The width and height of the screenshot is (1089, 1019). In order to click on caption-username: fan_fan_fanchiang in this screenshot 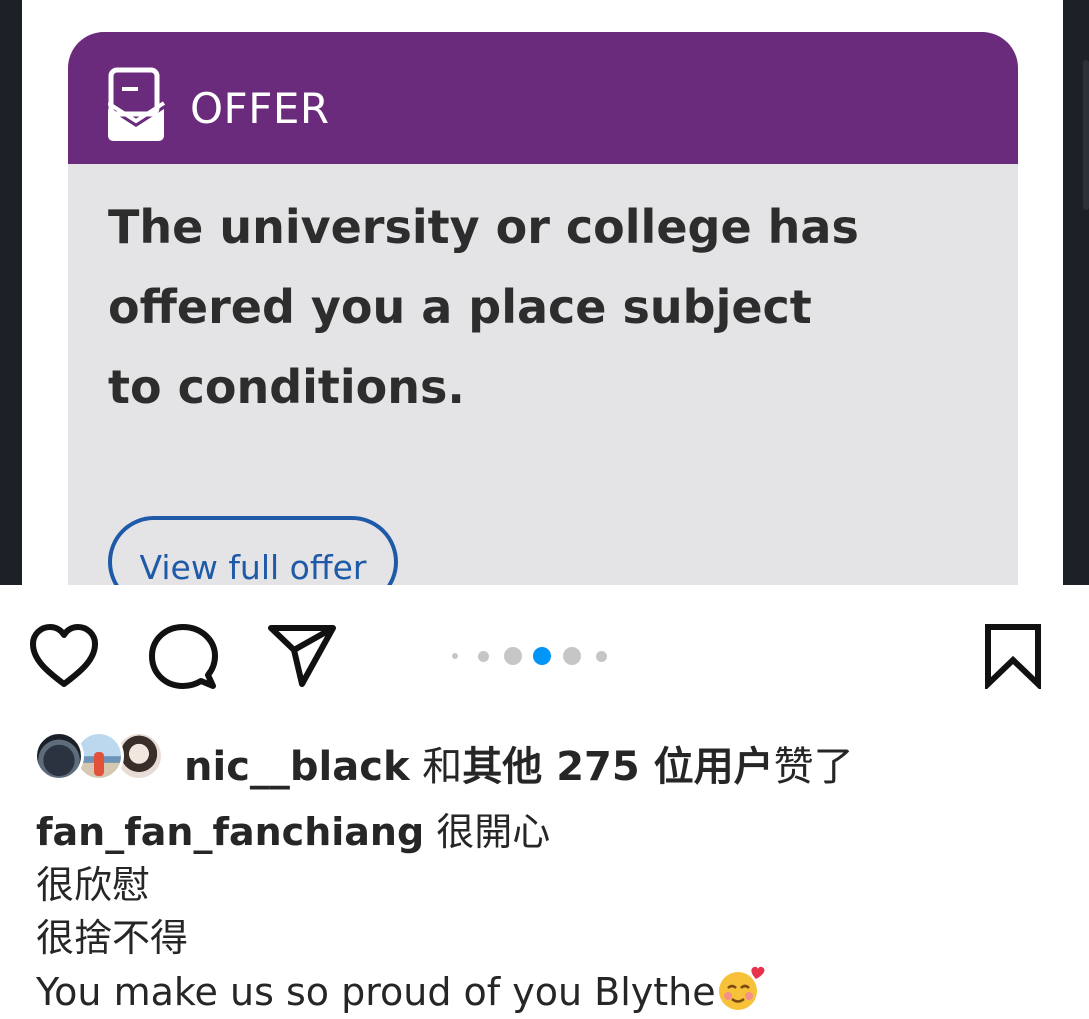, I will do `click(230, 832)`.